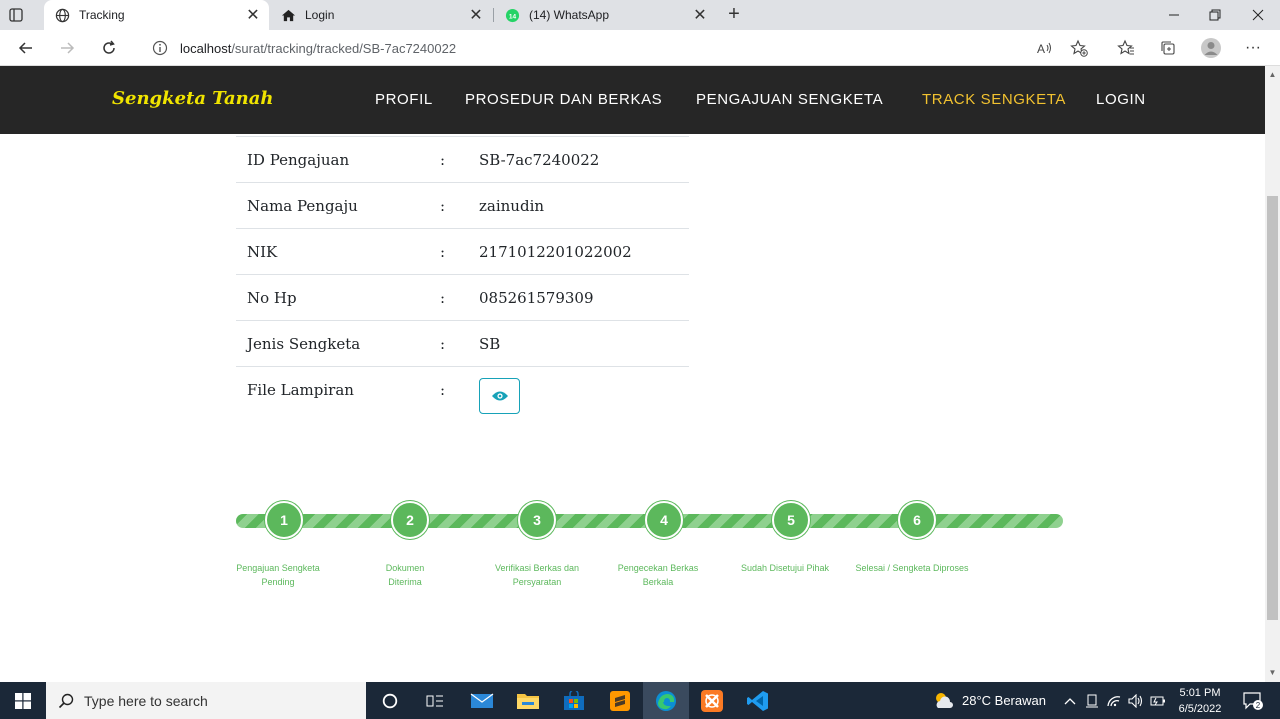 This screenshot has height=719, width=1280. What do you see at coordinates (390, 700) in the screenshot?
I see `cortana-icon` at bounding box center [390, 700].